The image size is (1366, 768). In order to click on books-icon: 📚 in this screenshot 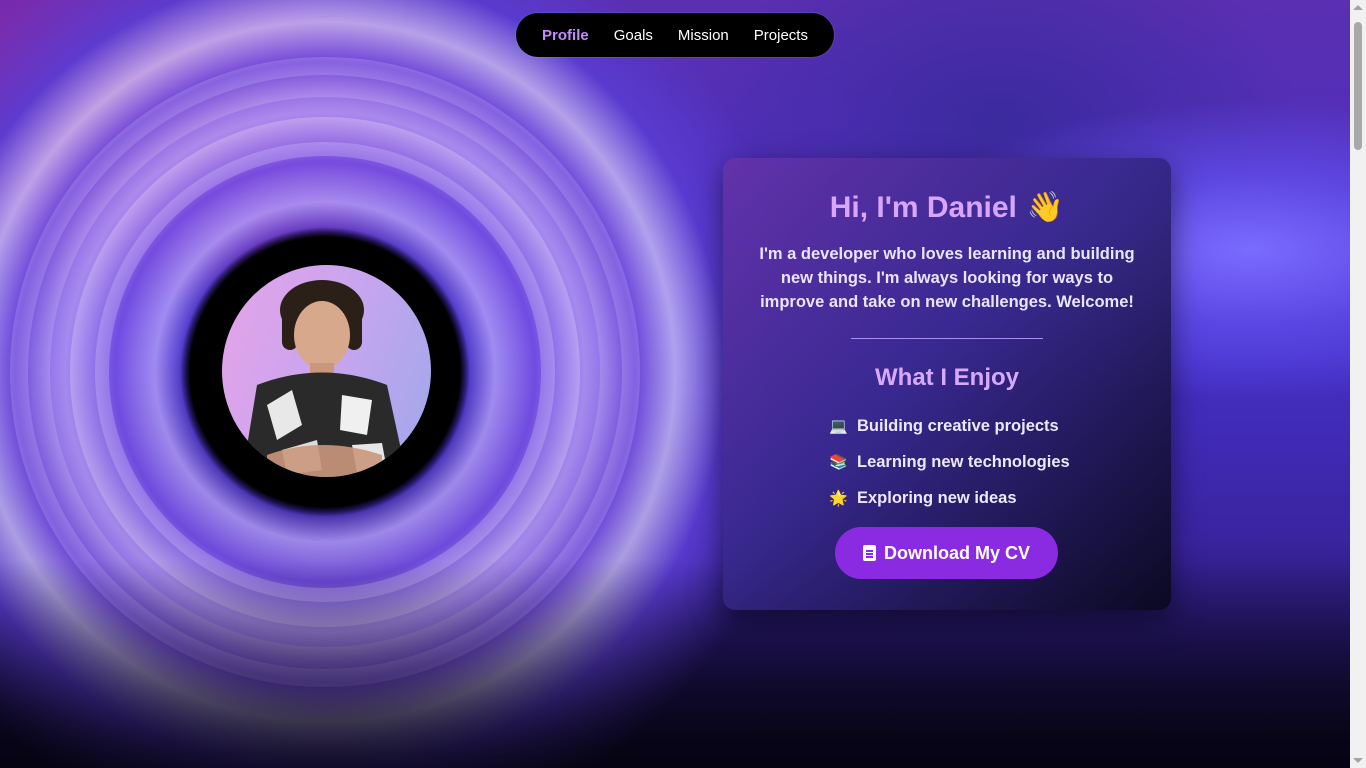, I will do `click(838, 462)`.